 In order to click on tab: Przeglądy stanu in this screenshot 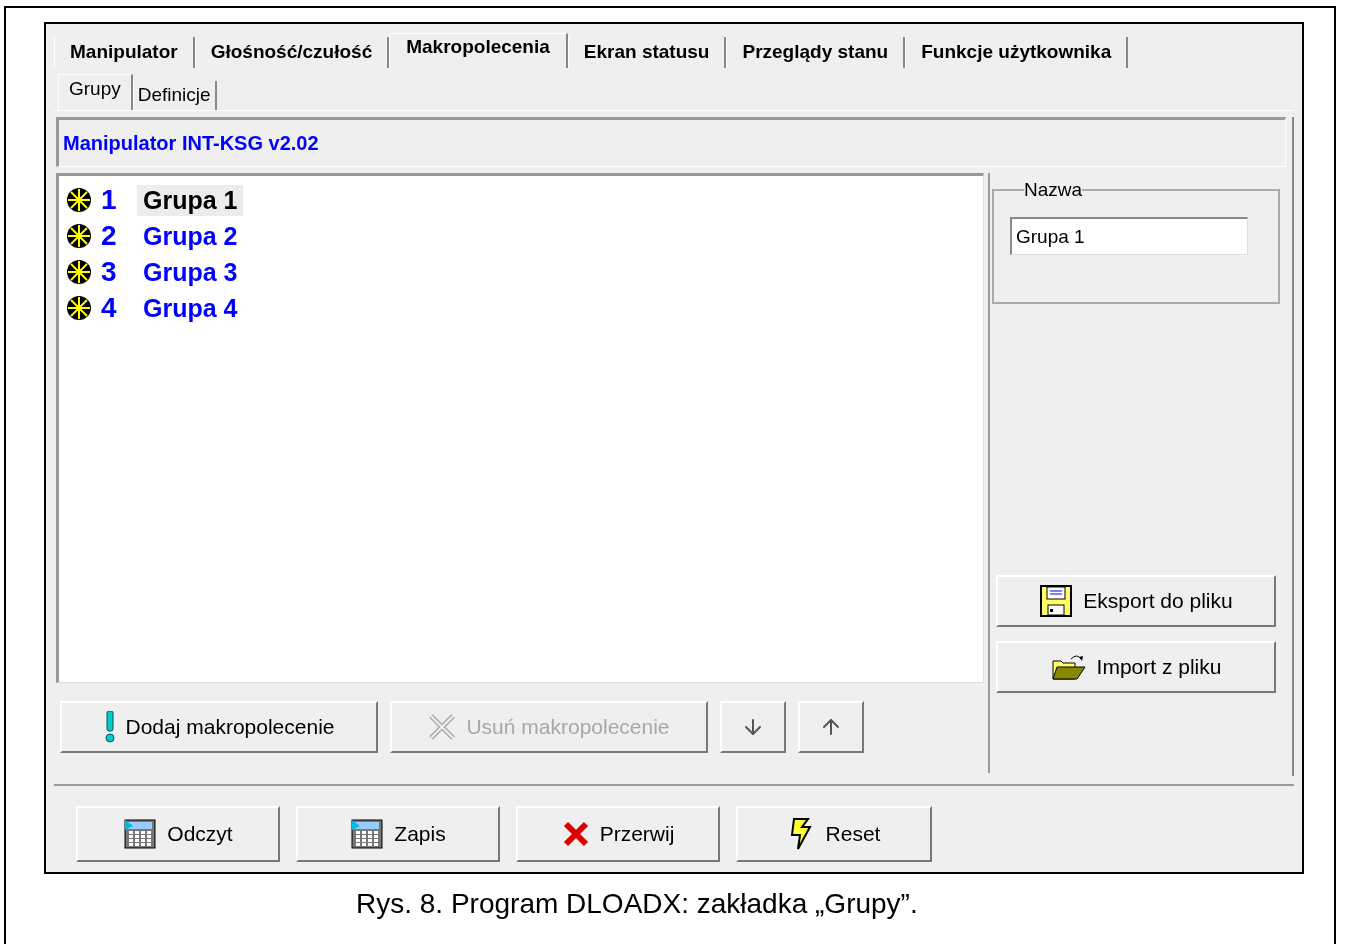, I will do `click(816, 52)`.